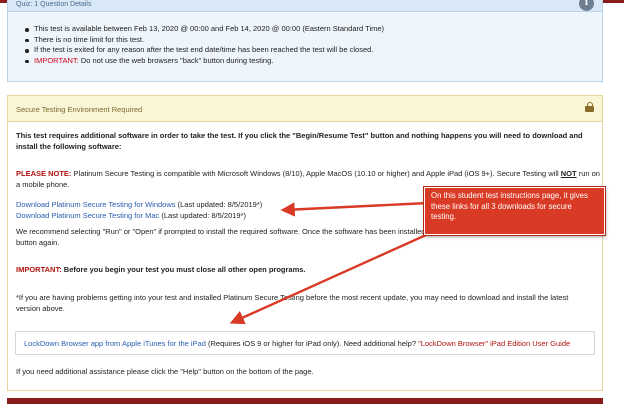  I want to click on arrow-to-lockdown-link, so click(338, 274).